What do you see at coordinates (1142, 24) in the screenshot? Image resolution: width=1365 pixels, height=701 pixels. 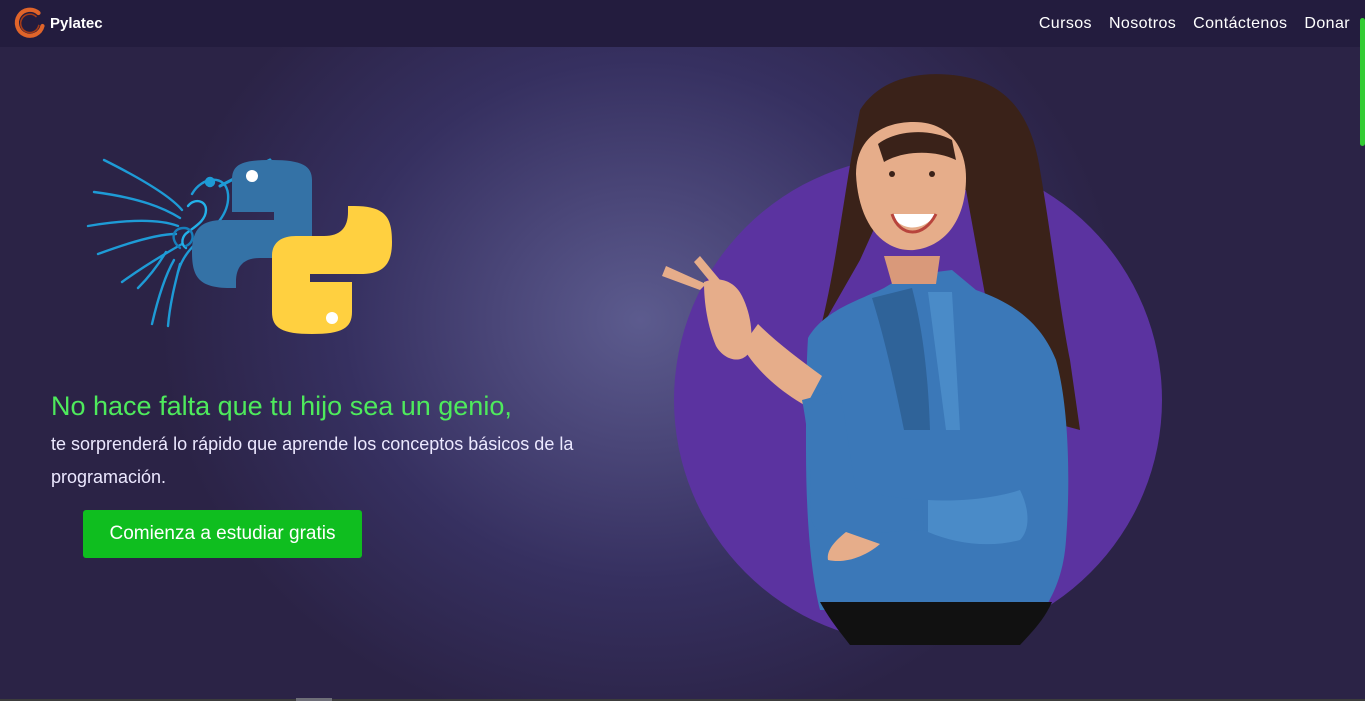 I see `nav-link-nosotros: Nosotros` at bounding box center [1142, 24].